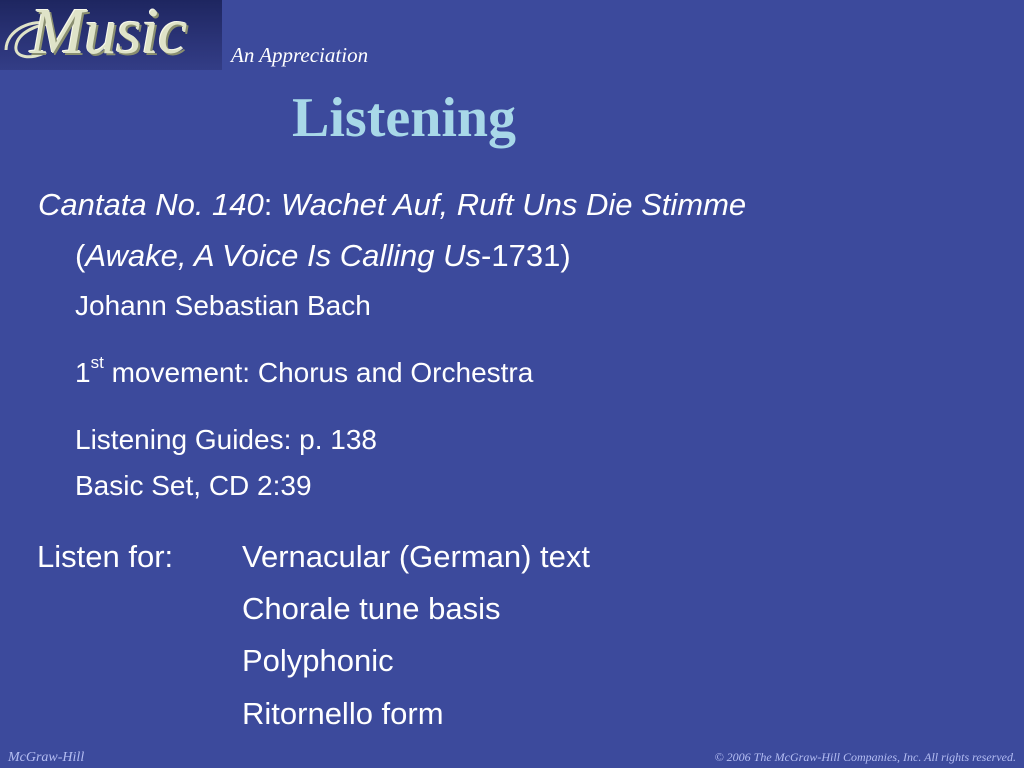 Image resolution: width=1024 pixels, height=768 pixels. Describe the element at coordinates (80, 255) in the screenshot. I see `open-paren: (` at that location.